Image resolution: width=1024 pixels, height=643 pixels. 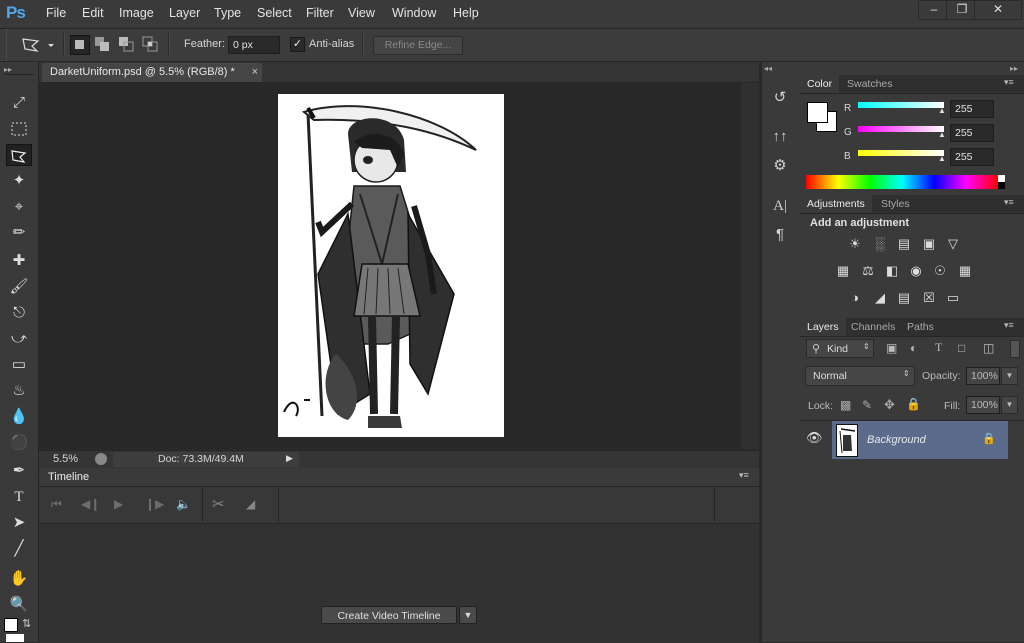 I want to click on type-tool-icon: T, so click(x=19, y=497).